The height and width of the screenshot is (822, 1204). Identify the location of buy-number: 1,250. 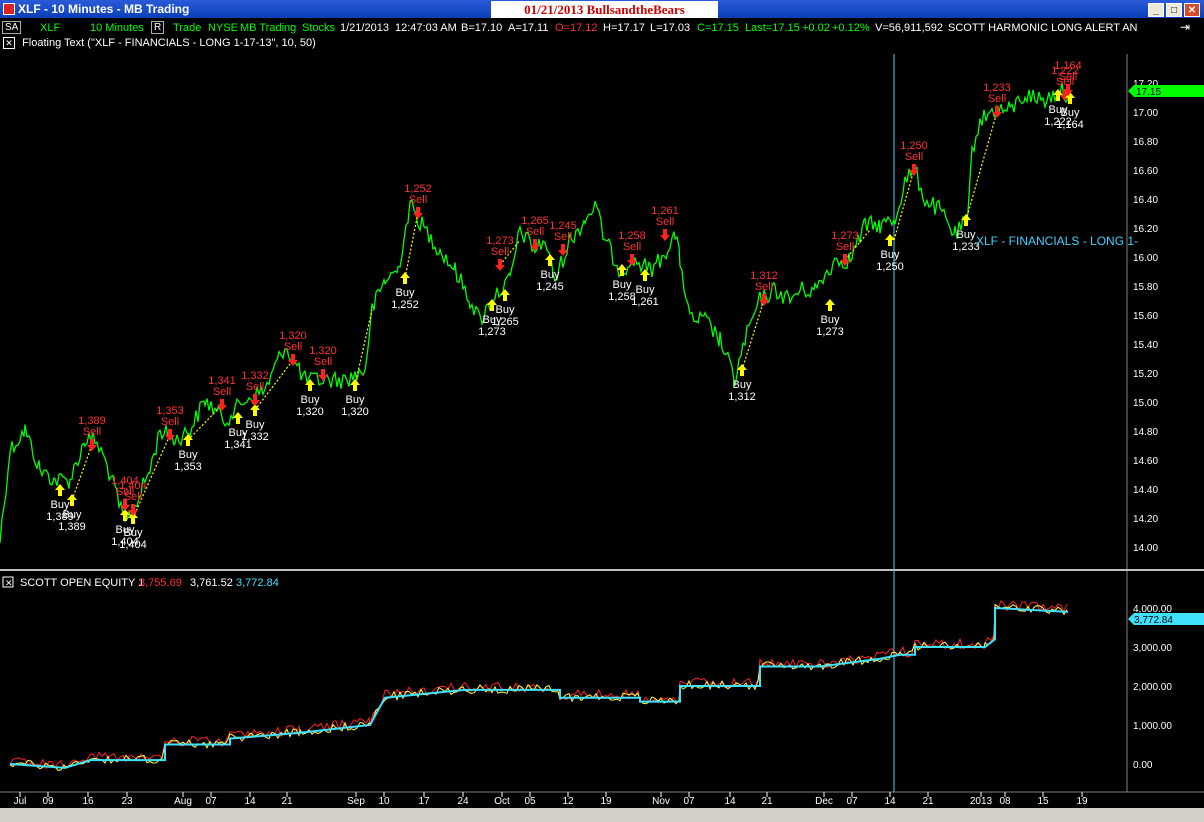
(890, 267).